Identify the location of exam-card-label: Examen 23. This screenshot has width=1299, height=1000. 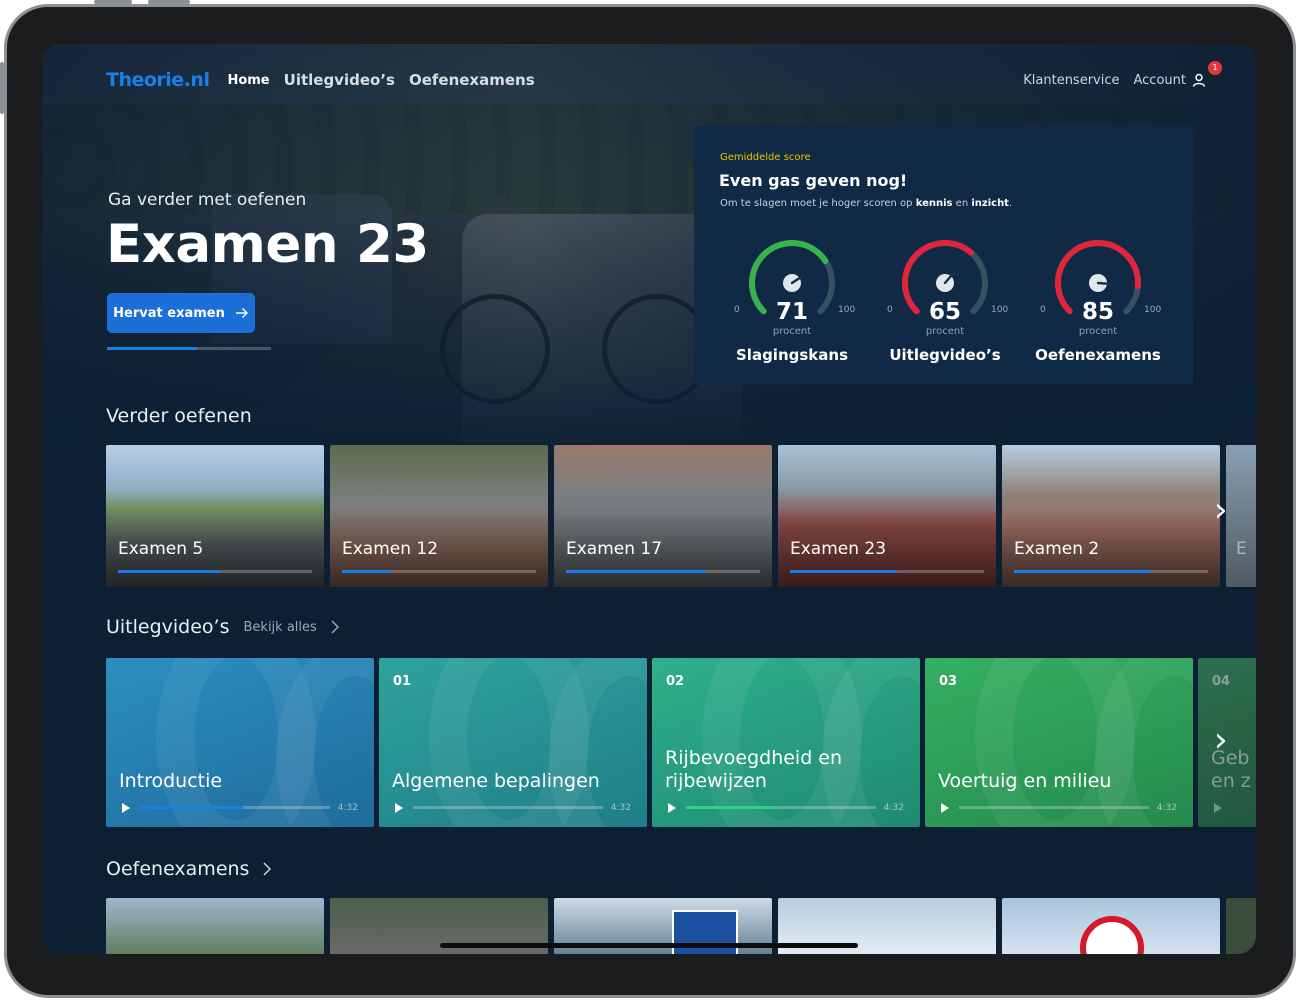
(838, 549).